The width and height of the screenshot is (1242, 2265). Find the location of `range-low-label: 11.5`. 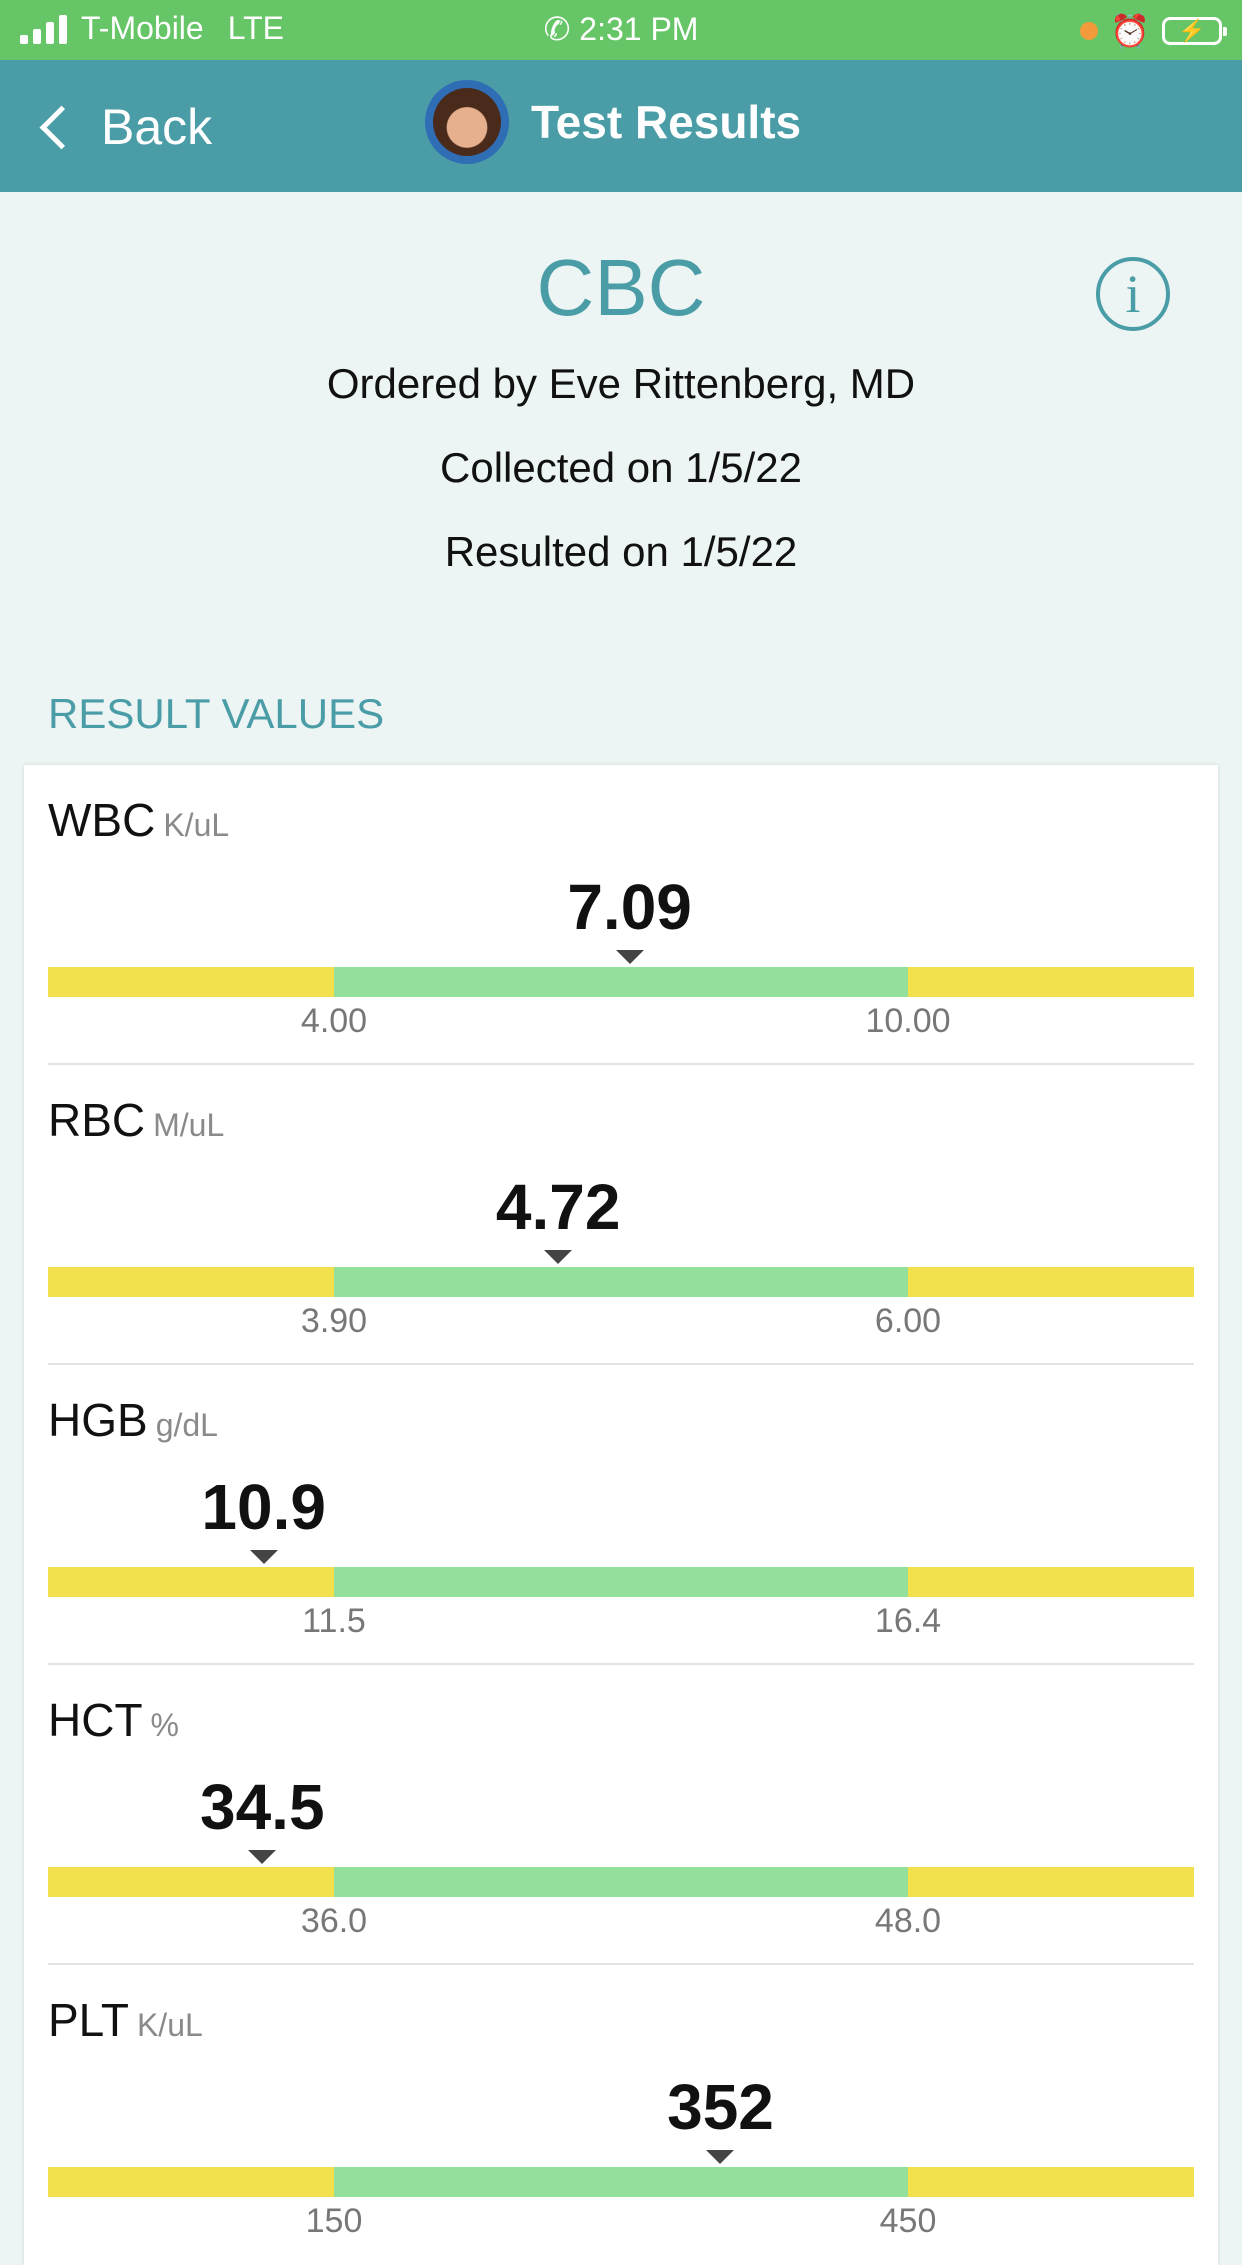

range-low-label: 11.5 is located at coordinates (334, 1621).